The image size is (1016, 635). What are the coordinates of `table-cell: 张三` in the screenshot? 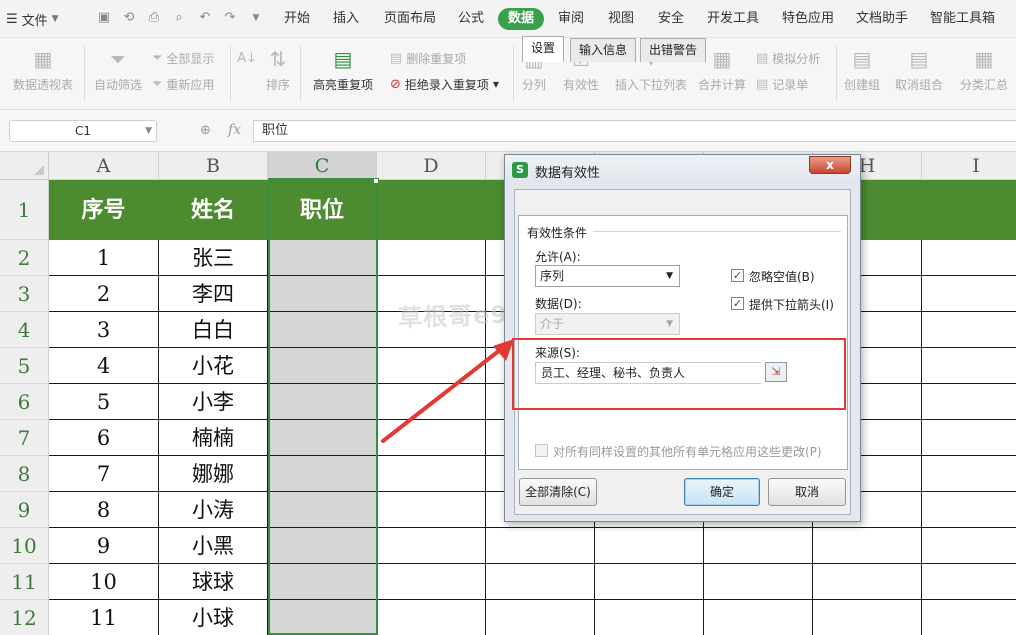 It's located at (213, 258).